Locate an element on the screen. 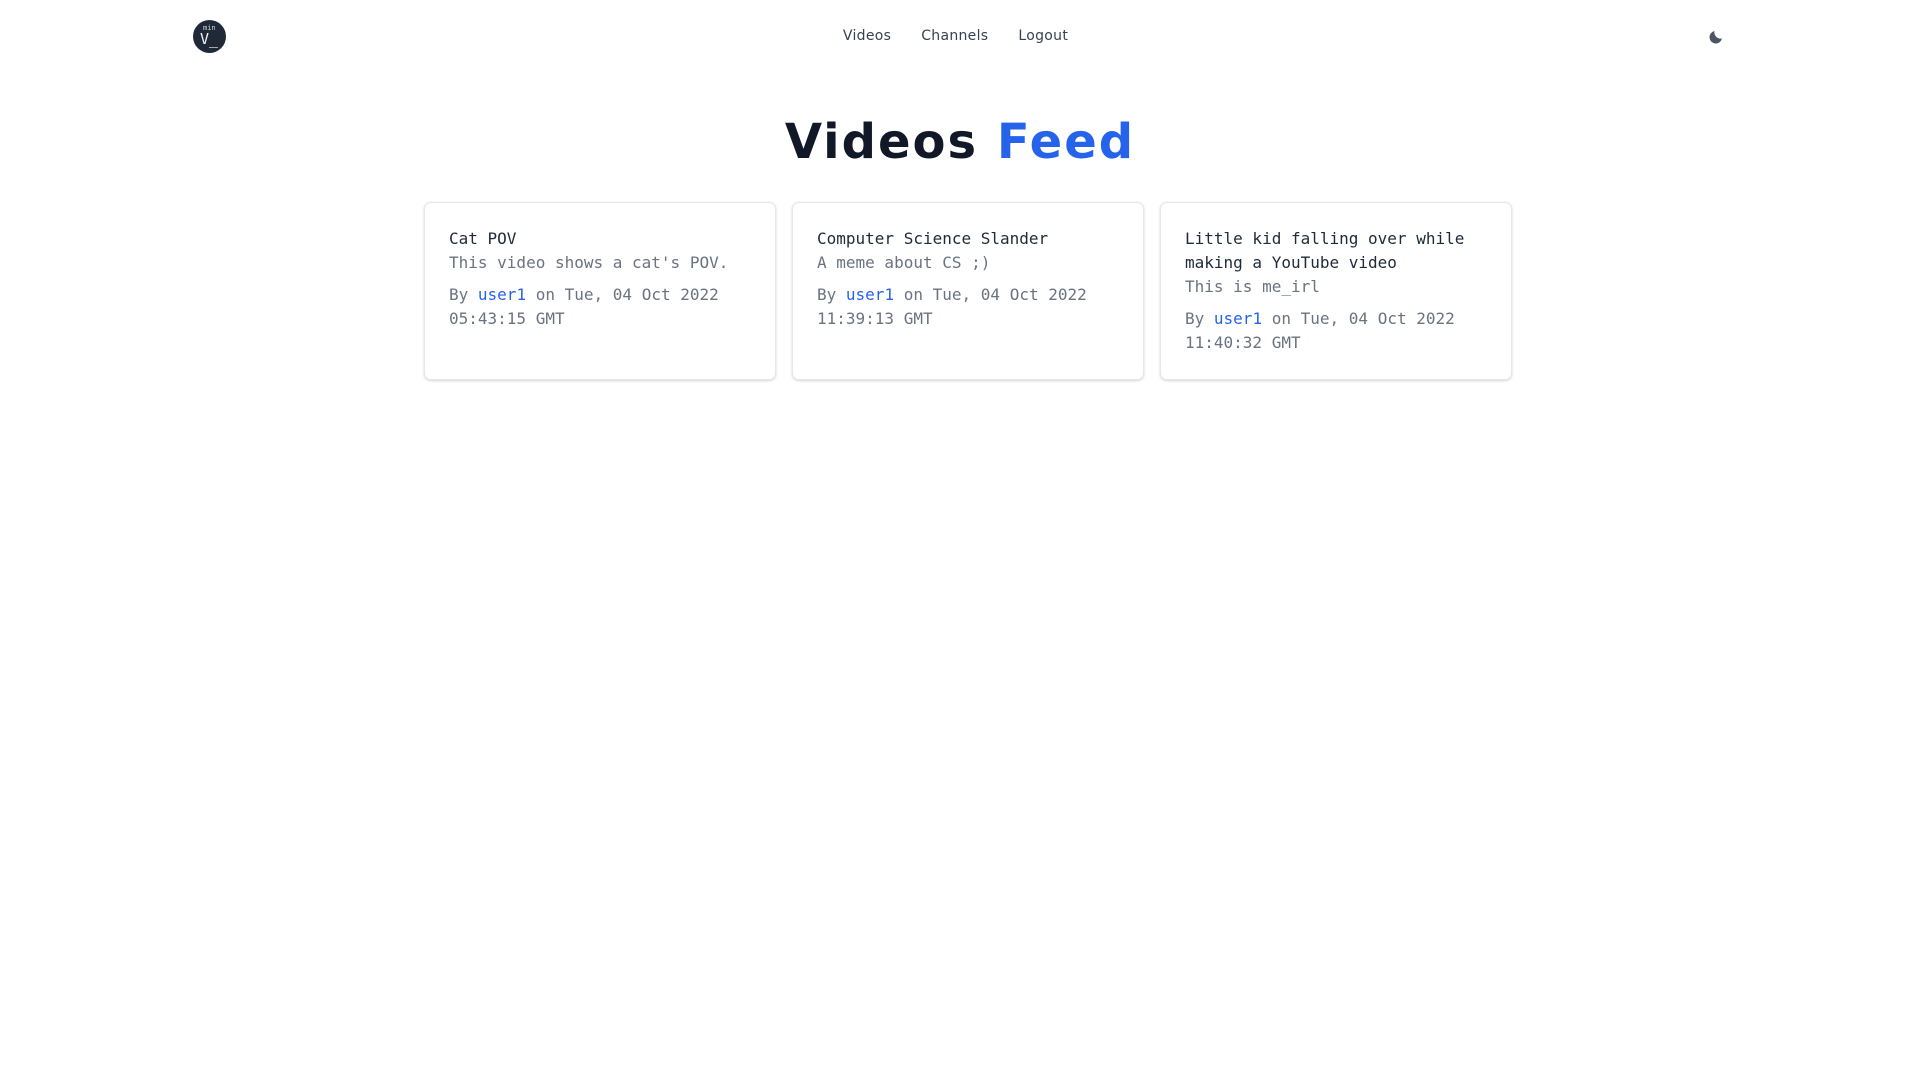  video-title: Computer Science Slander is located at coordinates (968, 239).